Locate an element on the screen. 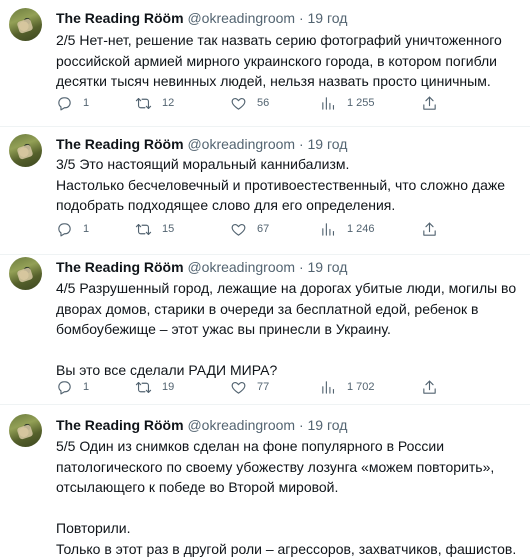 Image resolution: width=530 pixels, height=559 pixels. action-bar: 1 15 67 1 246 is located at coordinates (256, 229).